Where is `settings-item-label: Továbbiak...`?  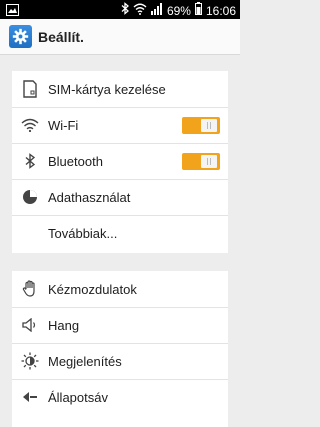 settings-item-label: Továbbiak... is located at coordinates (83, 233).